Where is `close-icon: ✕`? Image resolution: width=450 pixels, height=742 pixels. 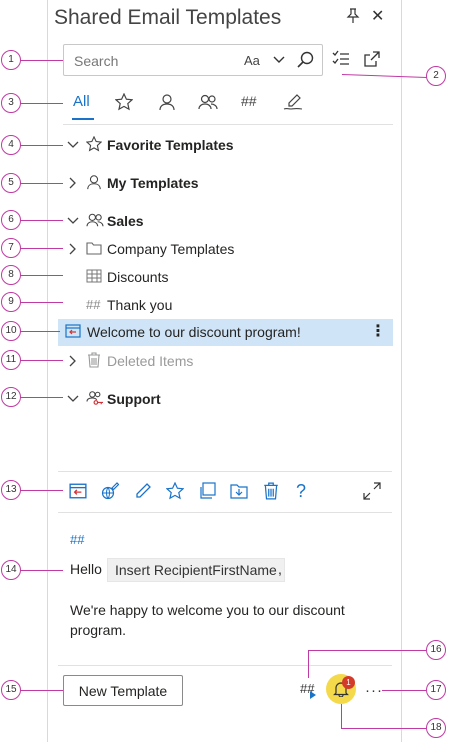 close-icon: ✕ is located at coordinates (377, 16).